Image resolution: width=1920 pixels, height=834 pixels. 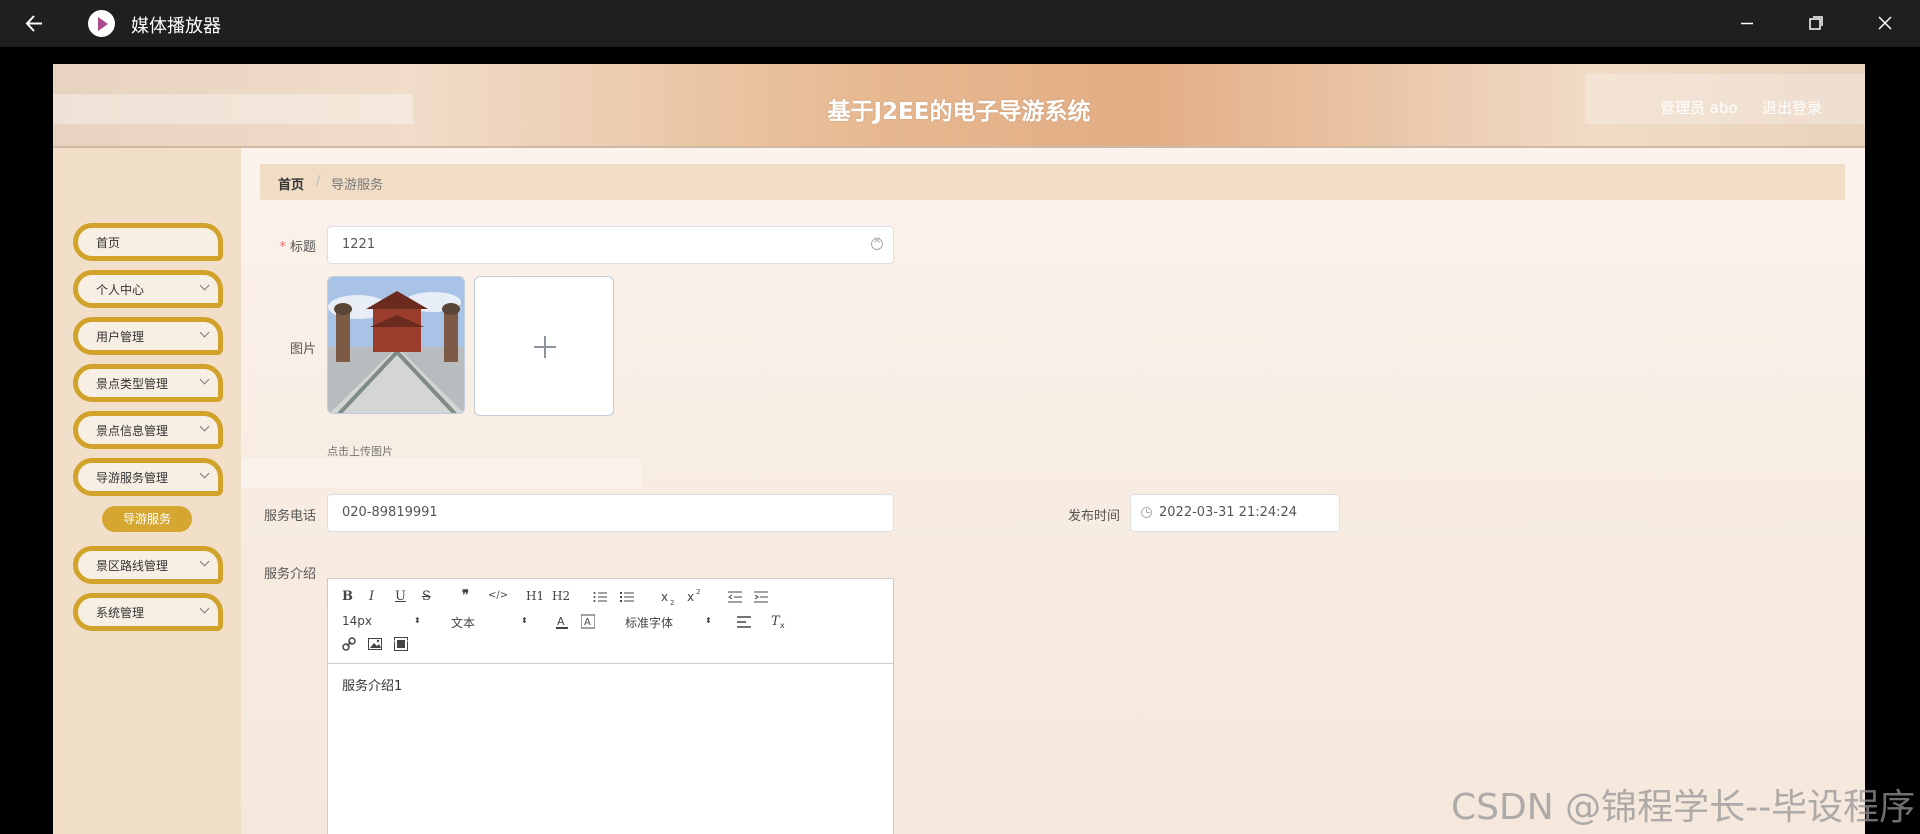 I want to click on font-family-value: 标准字体, so click(x=649, y=623).